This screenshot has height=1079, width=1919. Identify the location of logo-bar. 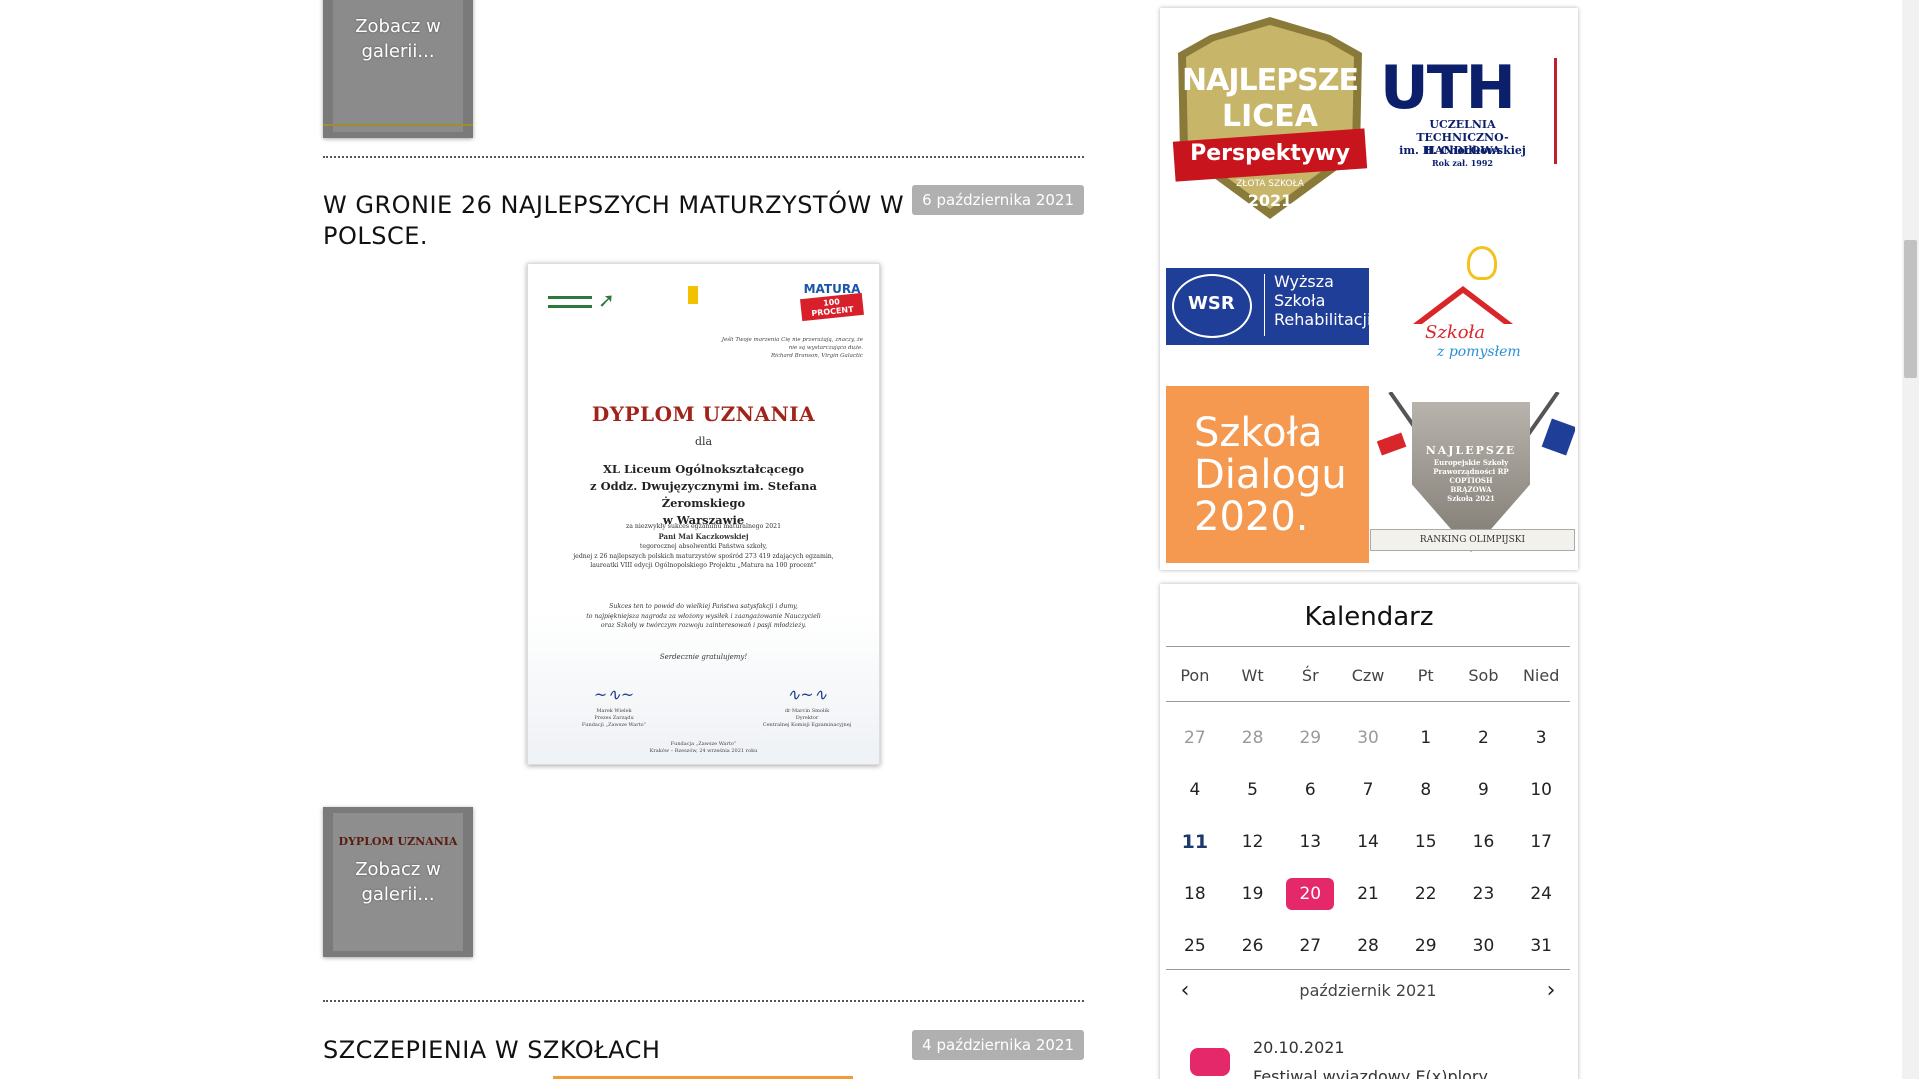
(570, 302).